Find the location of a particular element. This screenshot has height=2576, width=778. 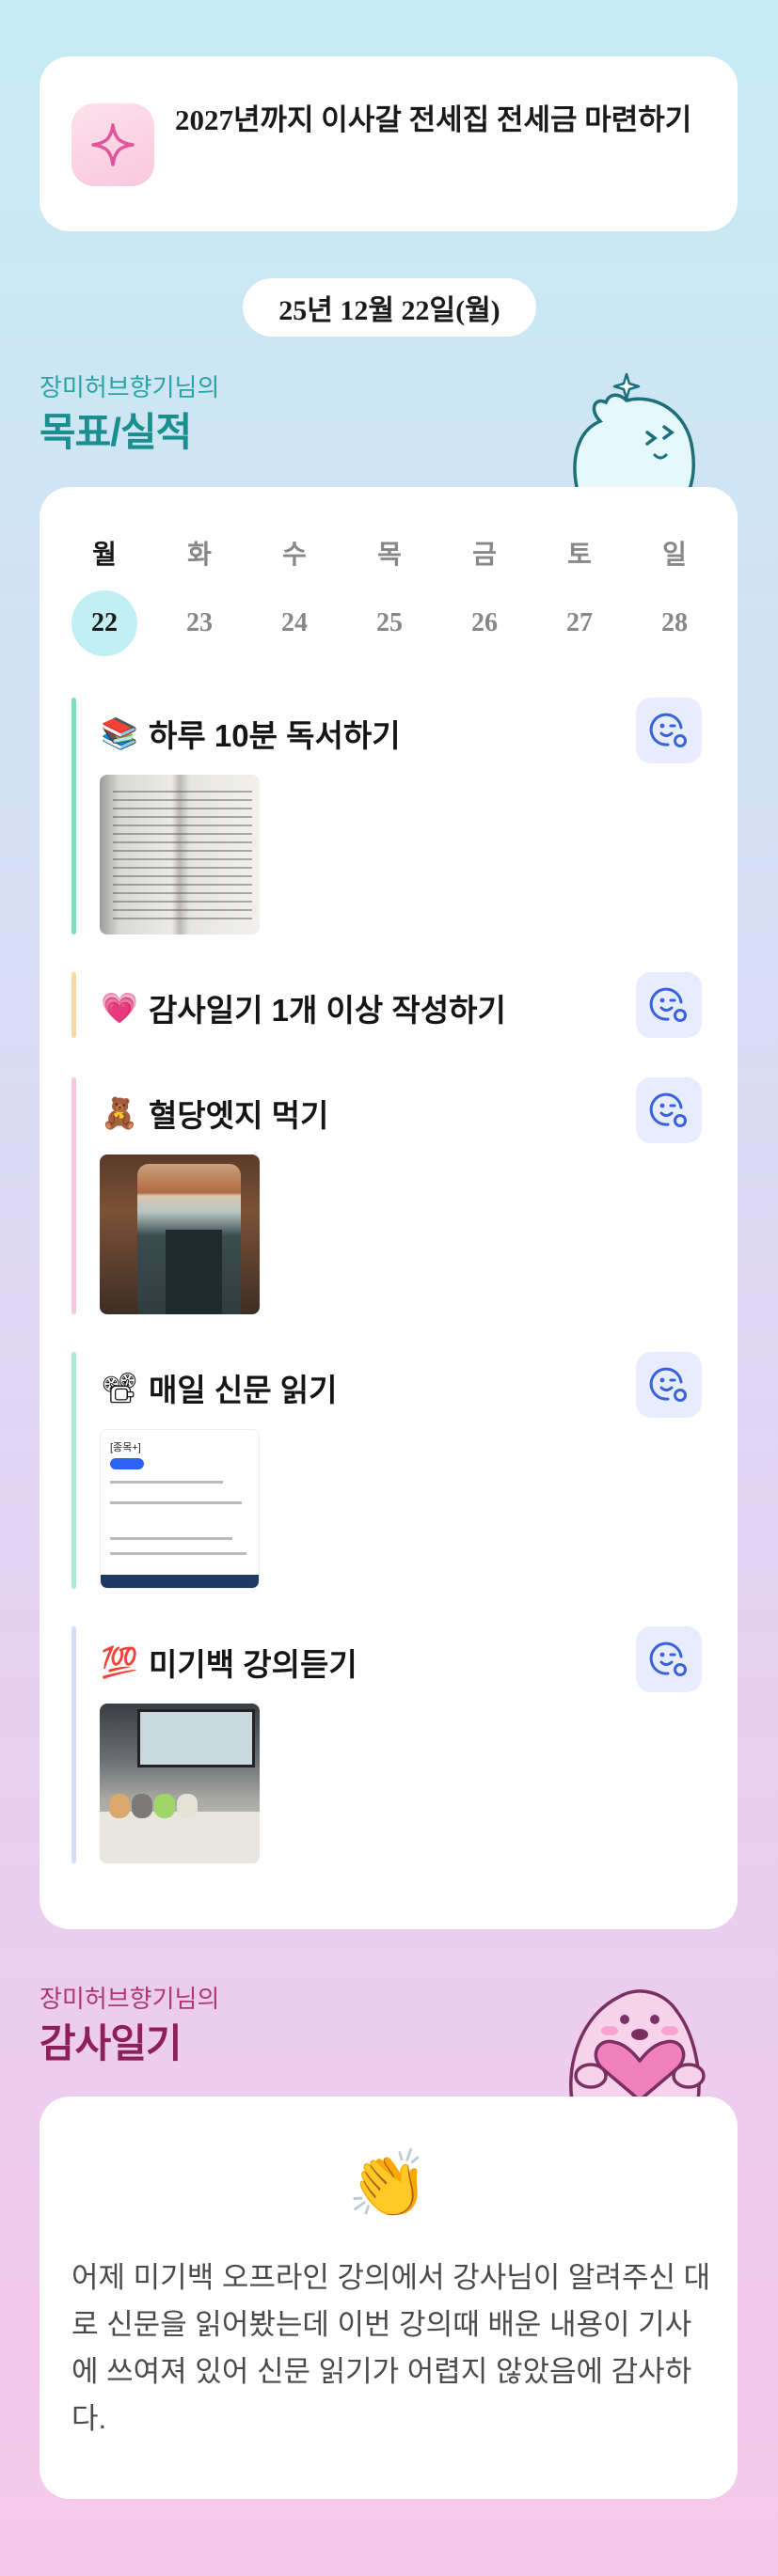

goals-section-subtitle: 장미허브향기님의 is located at coordinates (130, 387).